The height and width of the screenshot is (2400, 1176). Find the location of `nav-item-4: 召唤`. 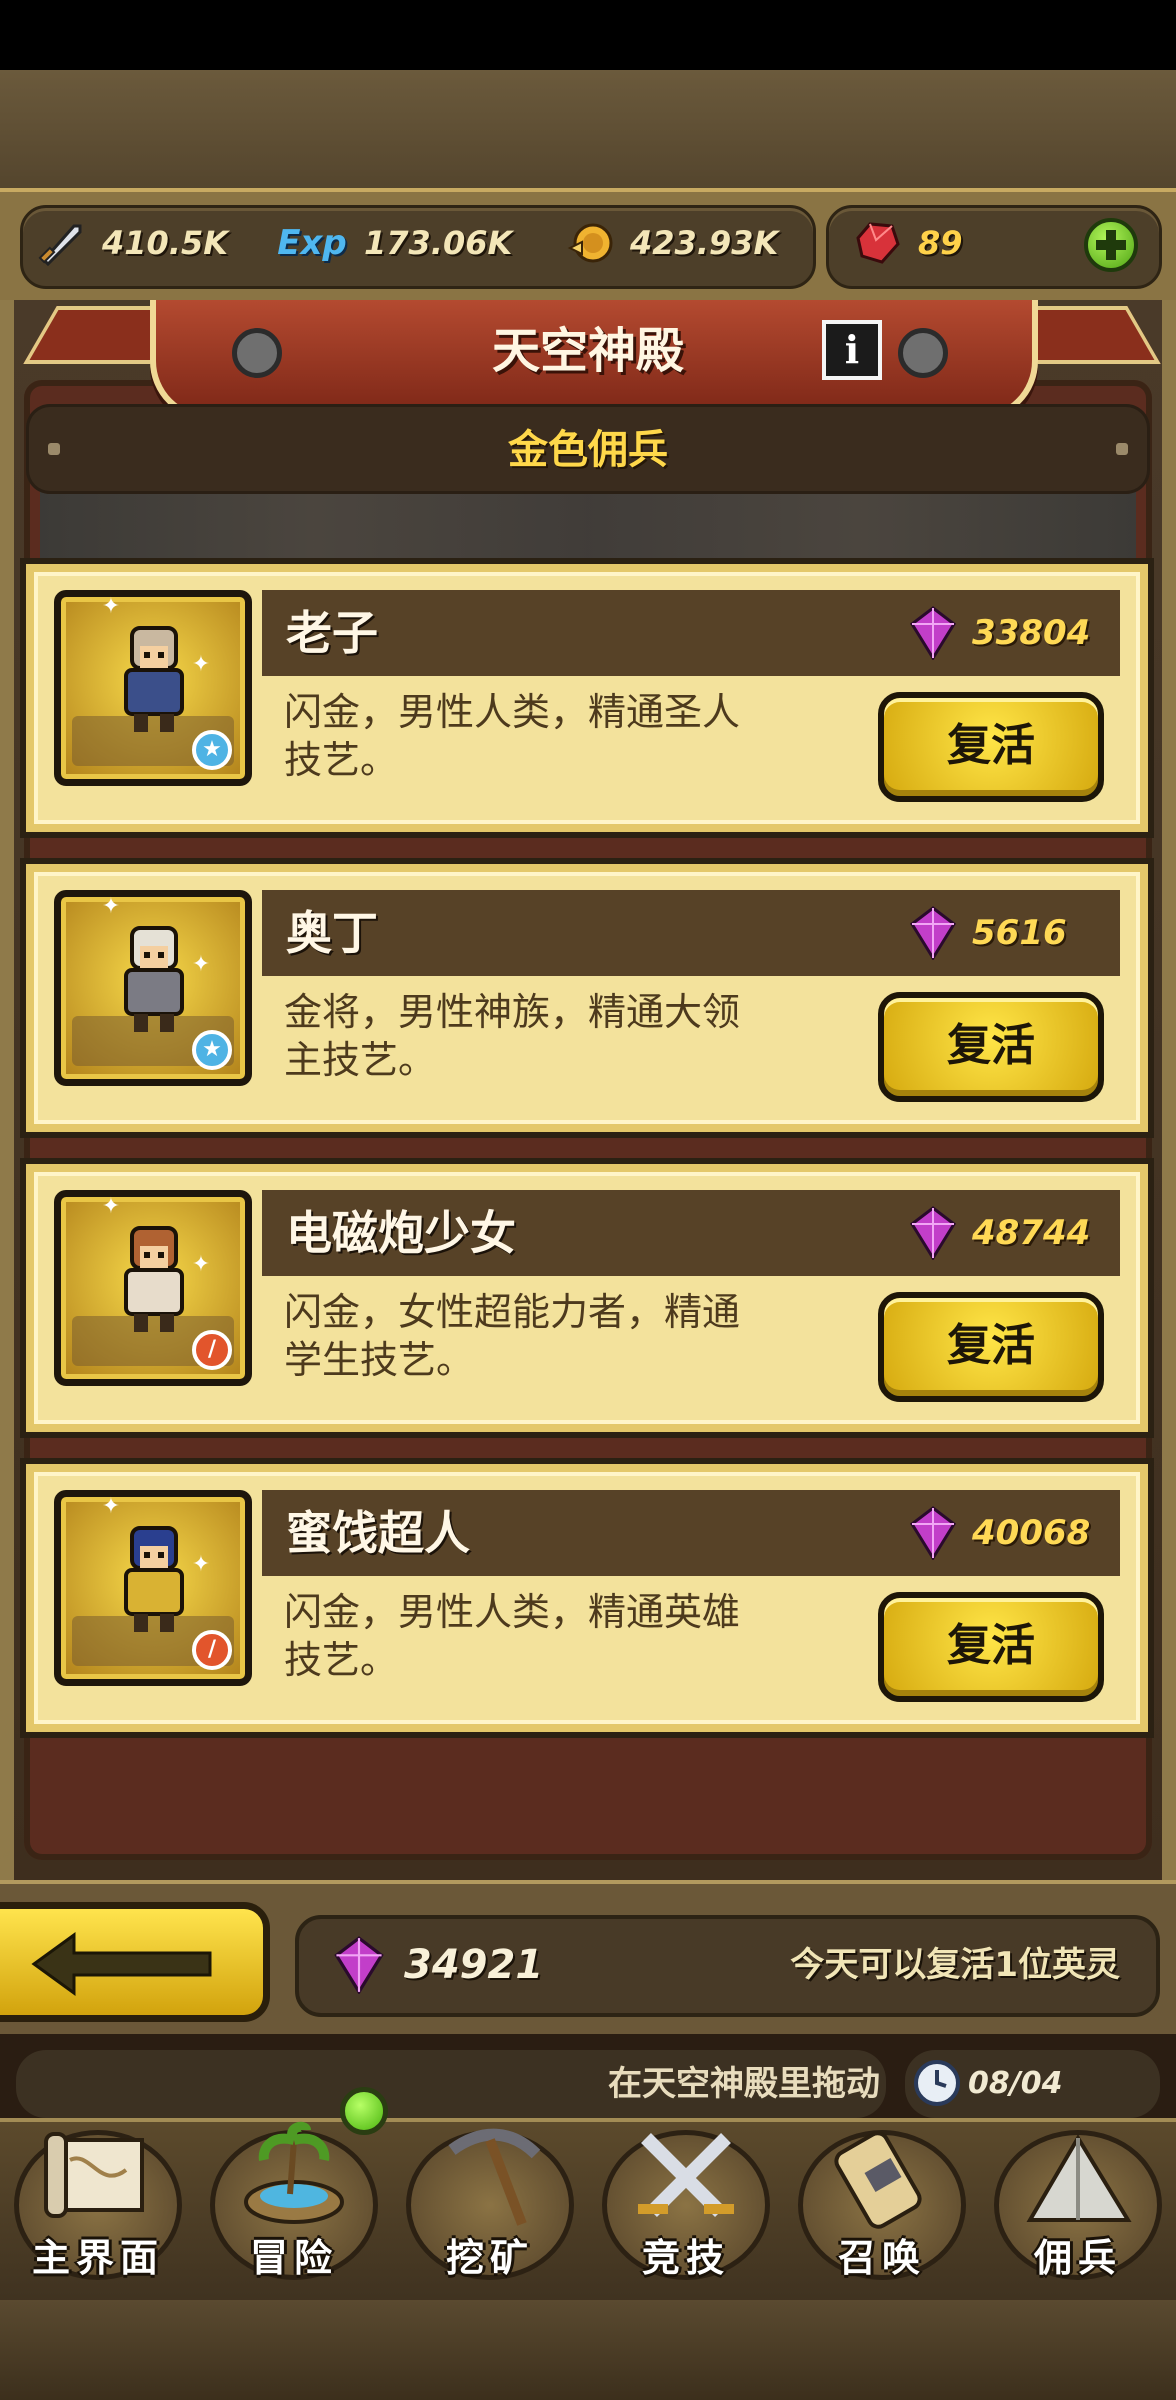

nav-item-4: 召唤 is located at coordinates (882, 2208).